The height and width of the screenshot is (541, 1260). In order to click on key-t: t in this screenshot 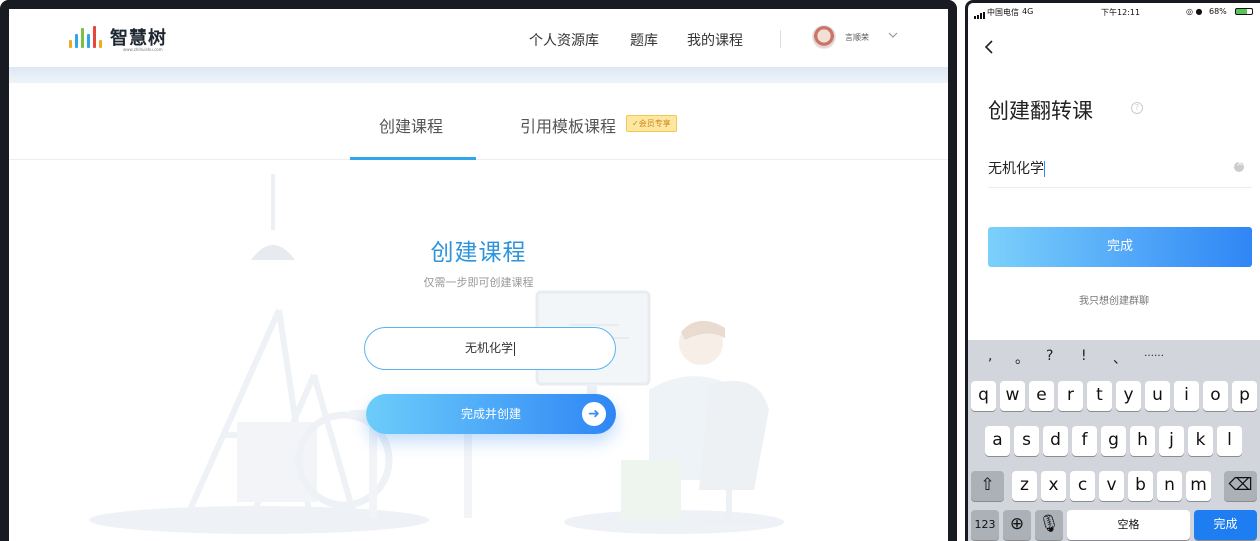, I will do `click(1099, 396)`.